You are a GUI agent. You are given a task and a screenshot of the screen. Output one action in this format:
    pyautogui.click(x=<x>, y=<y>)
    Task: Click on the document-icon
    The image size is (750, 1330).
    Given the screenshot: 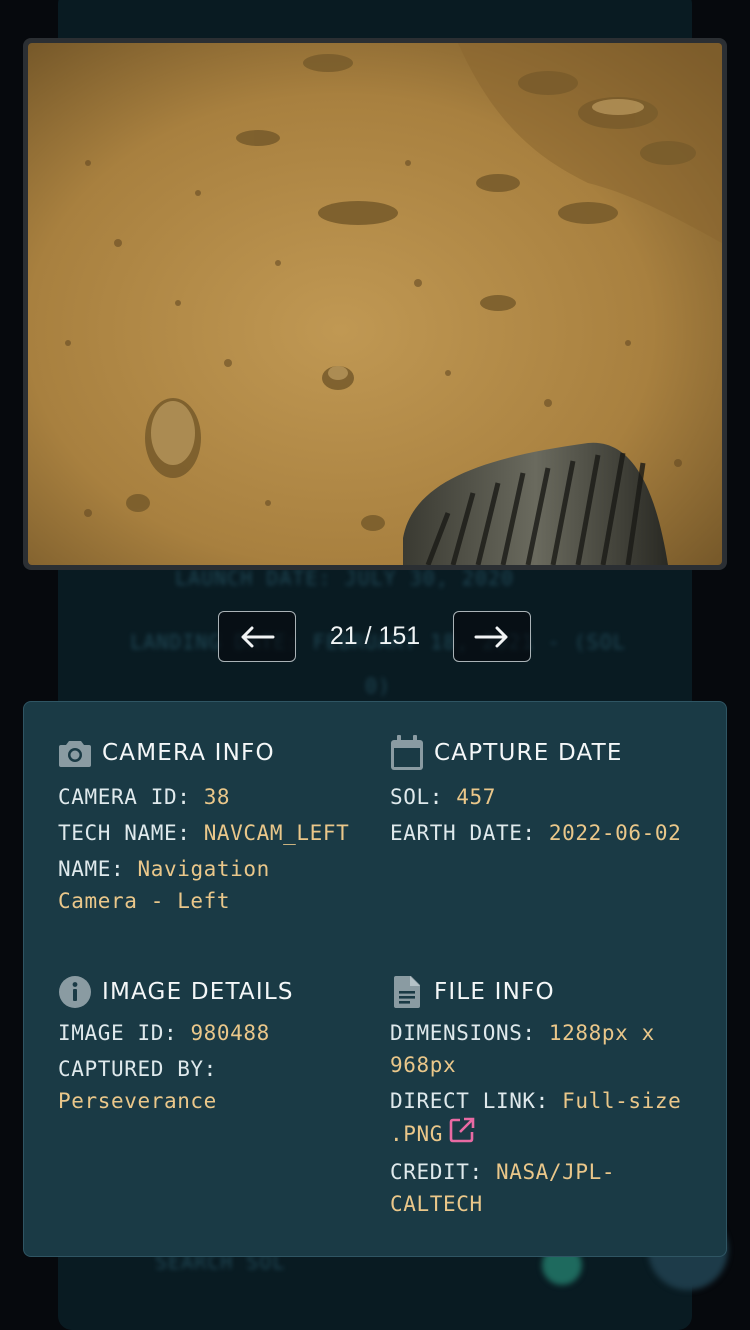 What is the action you would take?
    pyautogui.click(x=407, y=992)
    